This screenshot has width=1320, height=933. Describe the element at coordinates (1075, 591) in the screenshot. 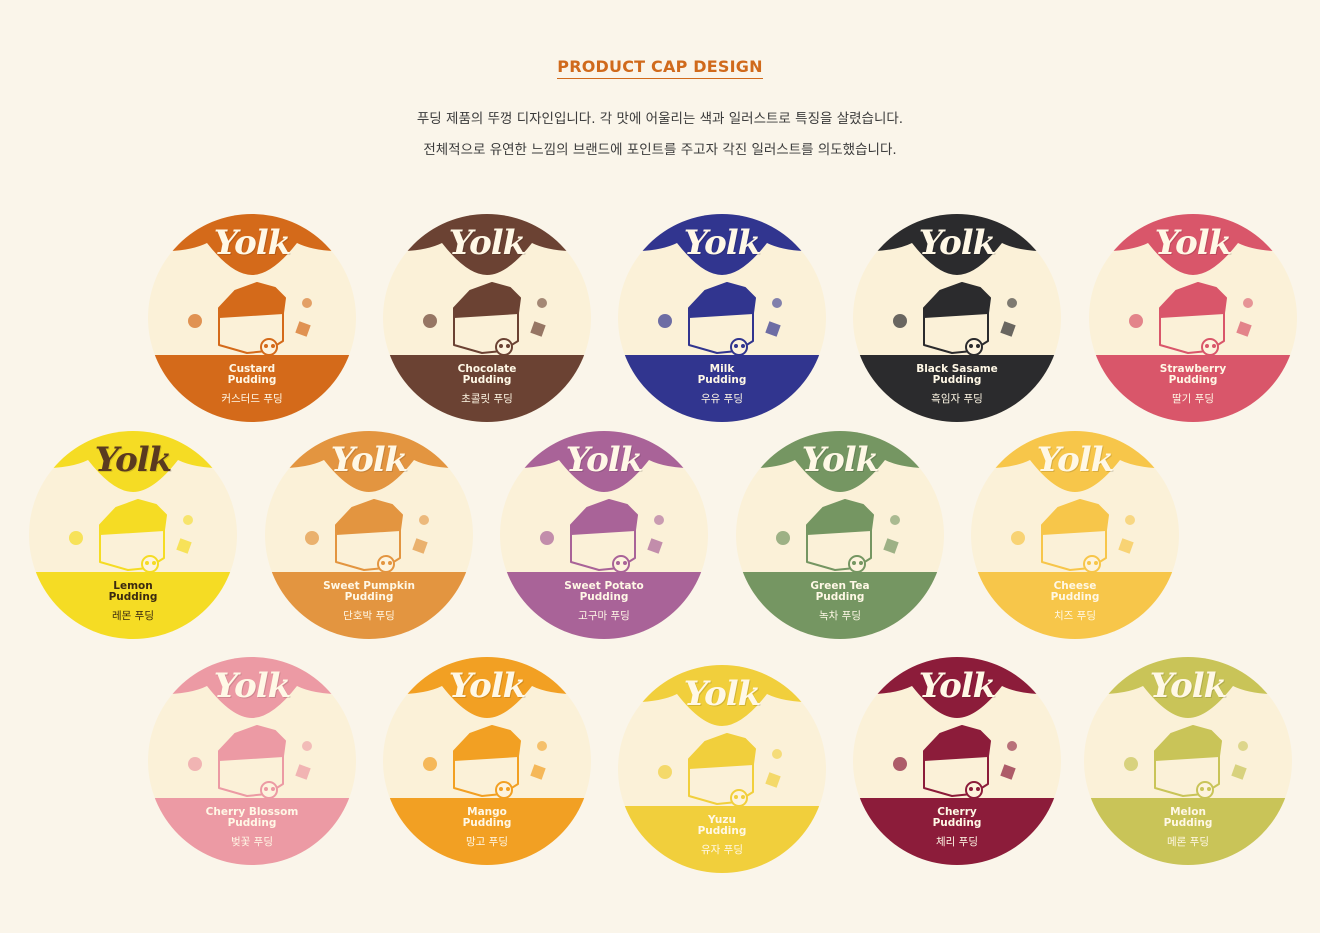

I see `flavor-name-en: Cheese Pudding` at that location.